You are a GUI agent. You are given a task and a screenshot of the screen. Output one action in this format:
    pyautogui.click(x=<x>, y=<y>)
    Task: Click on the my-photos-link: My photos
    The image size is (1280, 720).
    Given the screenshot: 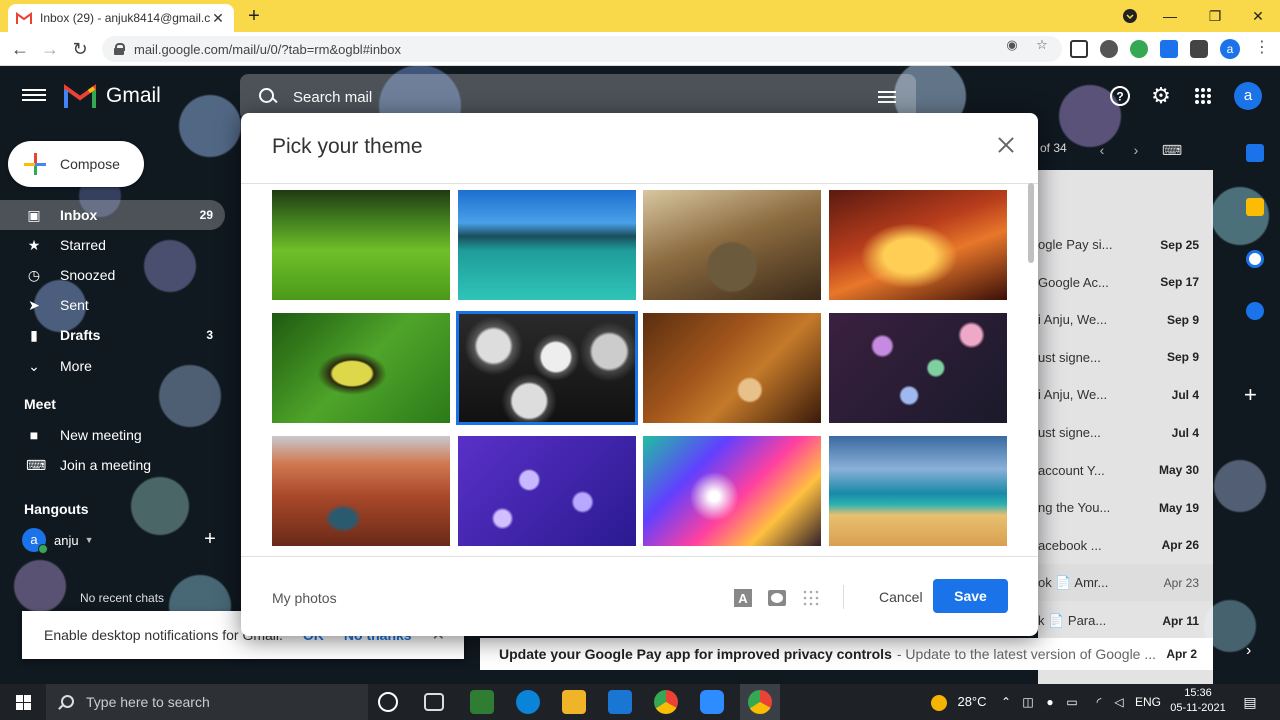 What is the action you would take?
    pyautogui.click(x=304, y=598)
    